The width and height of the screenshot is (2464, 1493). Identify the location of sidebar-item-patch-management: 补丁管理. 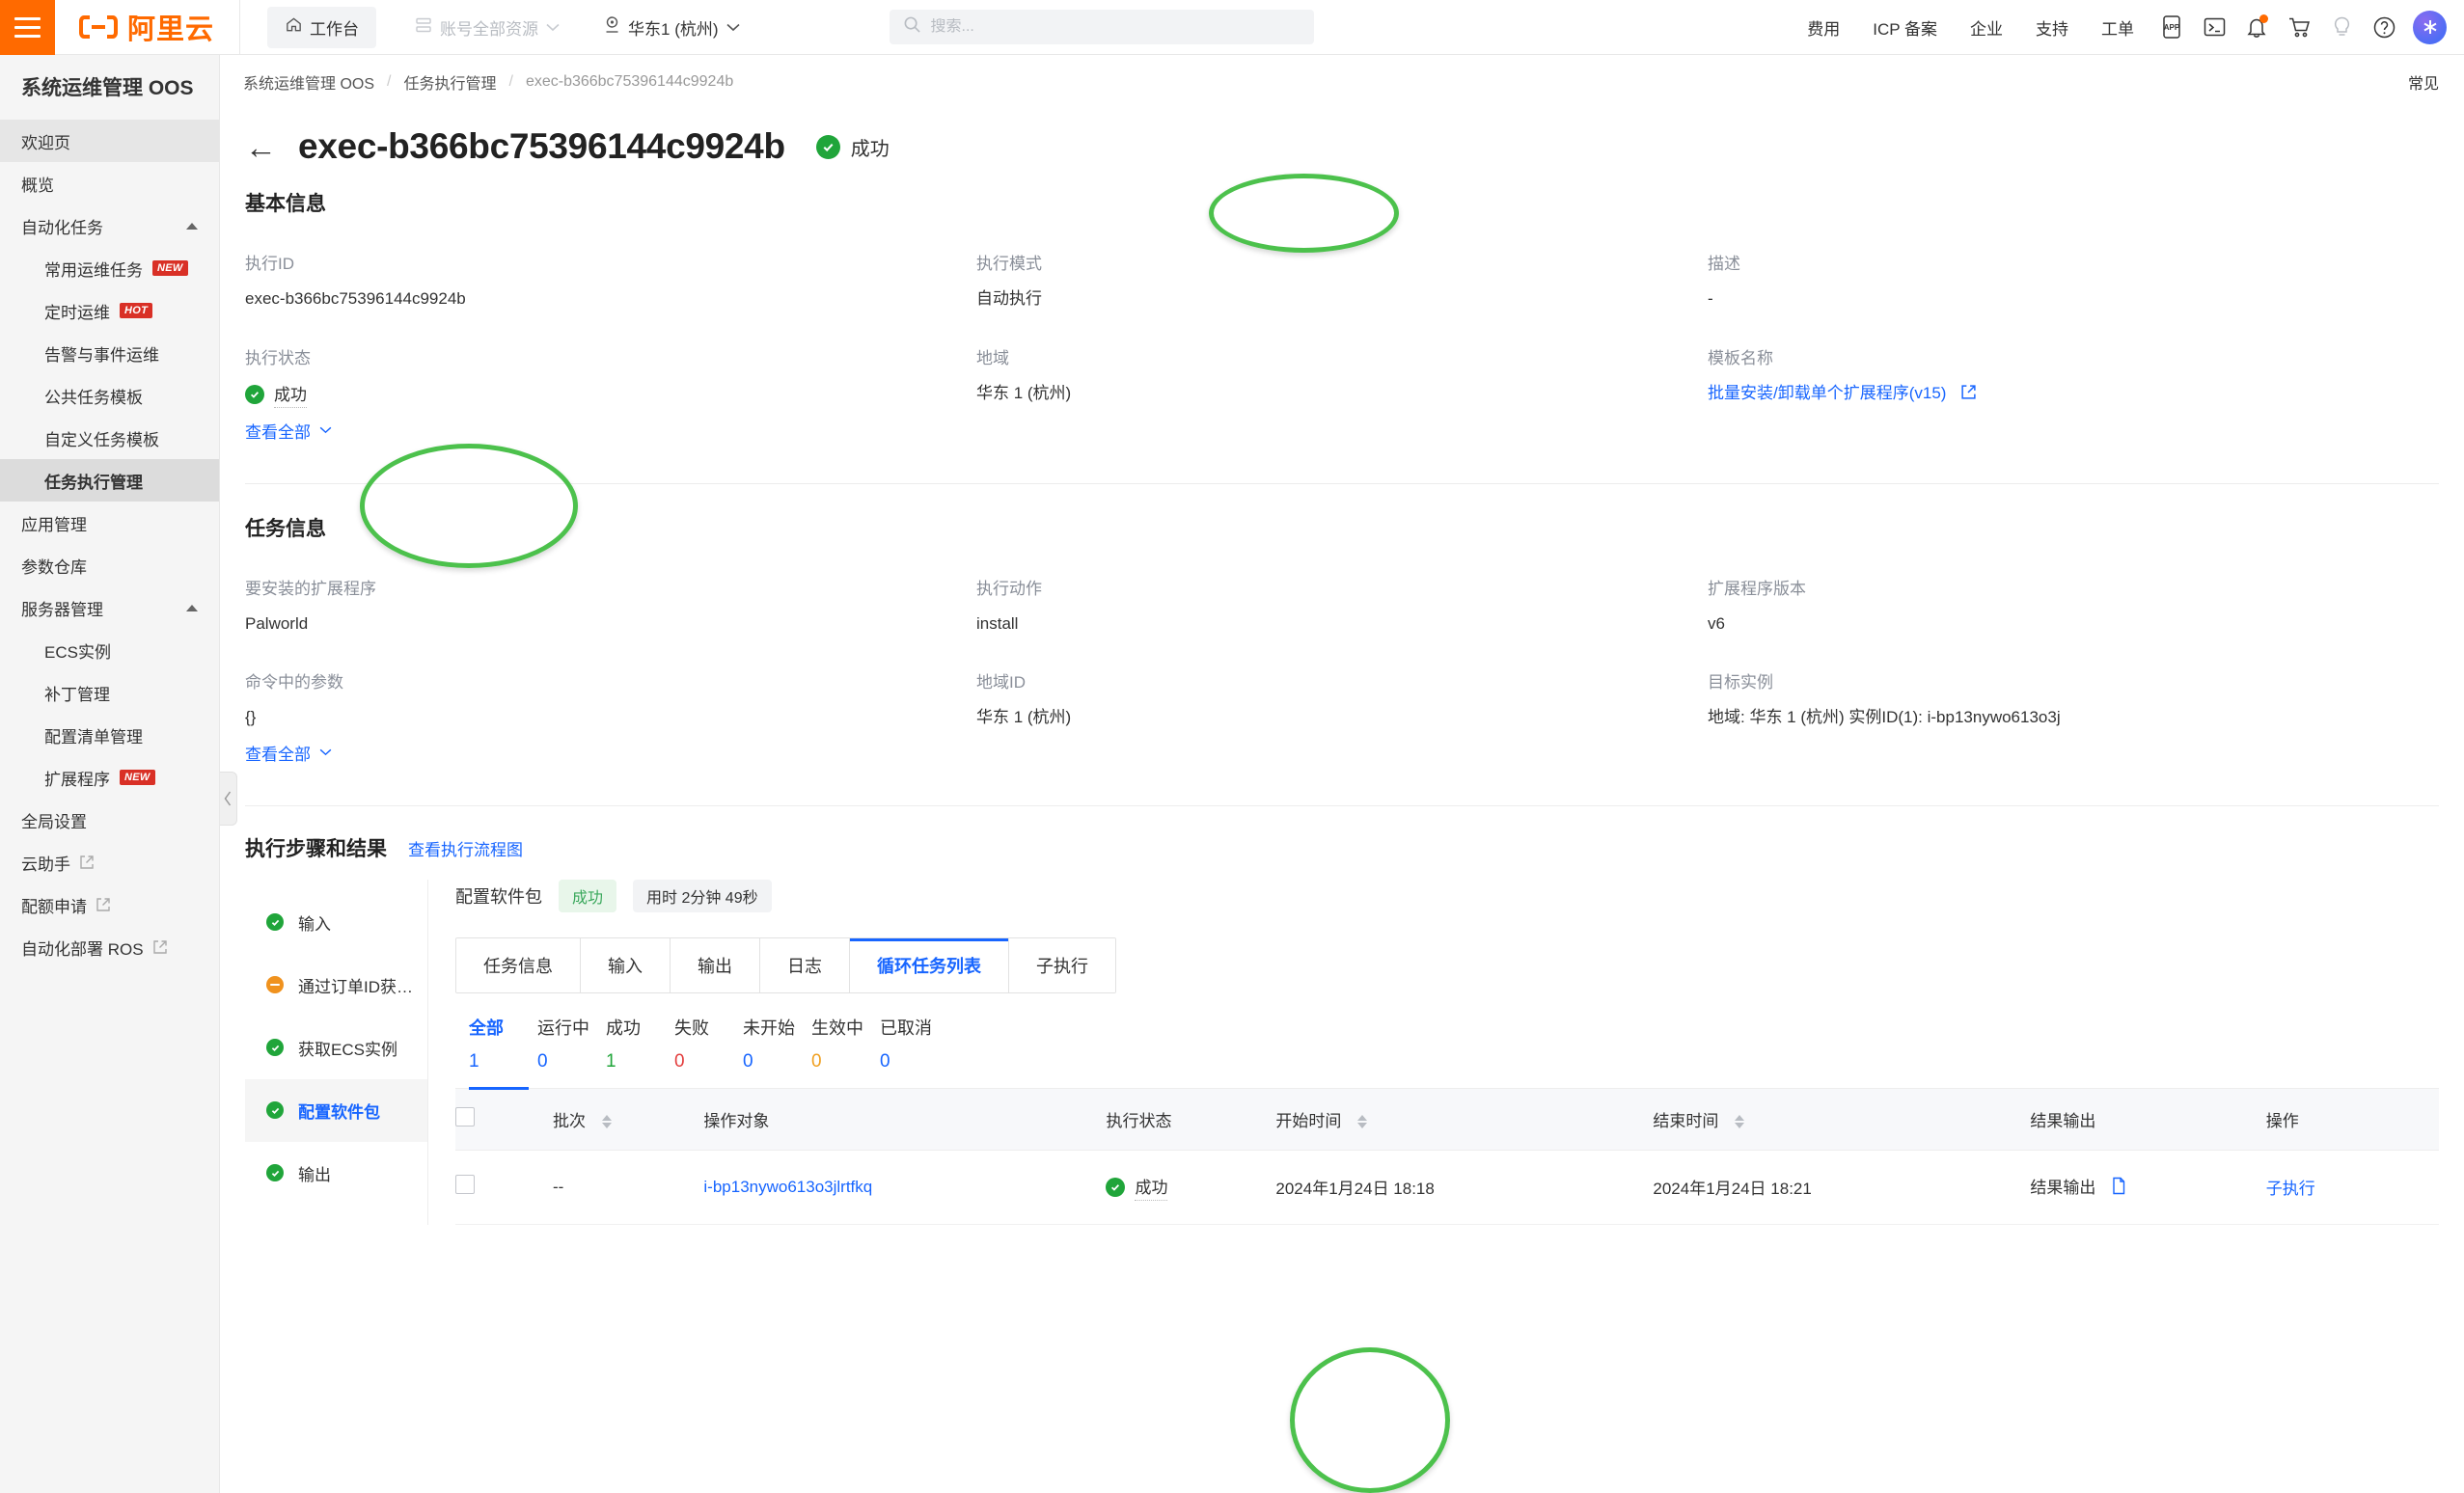
(109, 692).